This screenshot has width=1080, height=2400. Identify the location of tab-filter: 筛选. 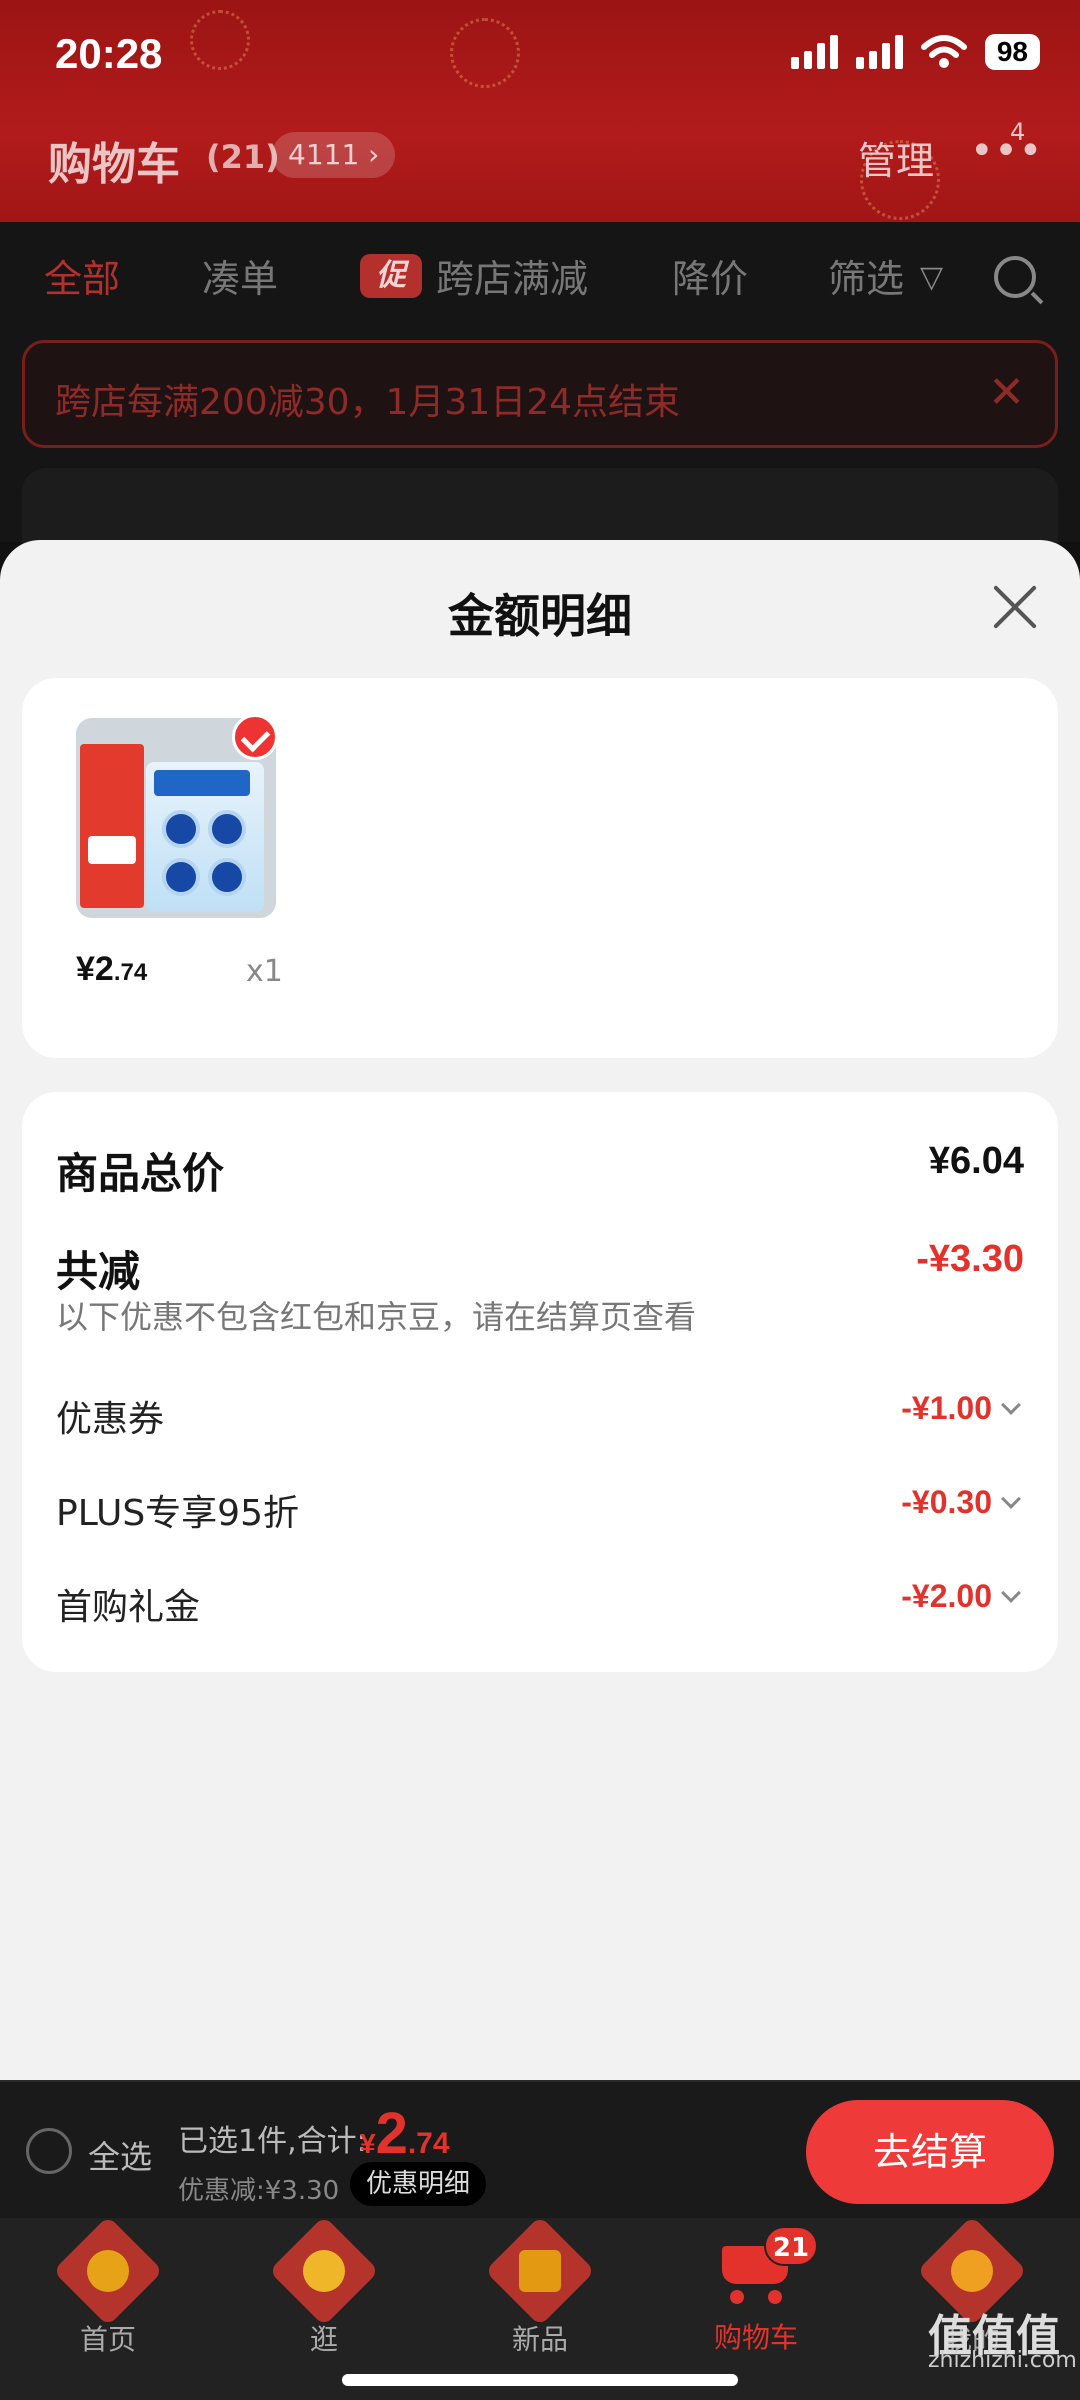
(866, 275).